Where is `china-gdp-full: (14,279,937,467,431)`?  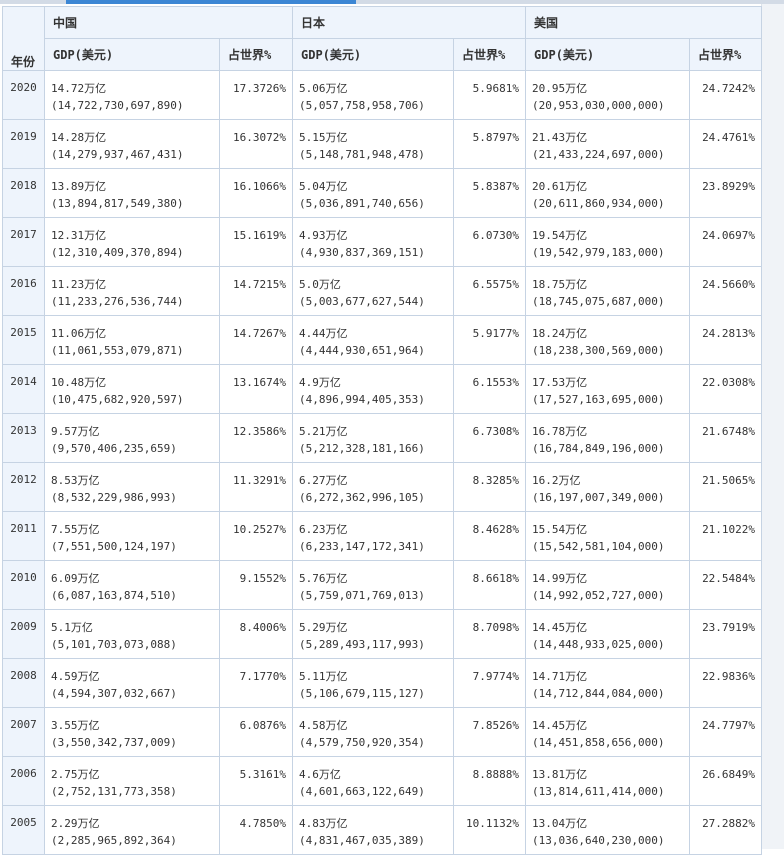 china-gdp-full: (14,279,937,467,431) is located at coordinates (117, 154).